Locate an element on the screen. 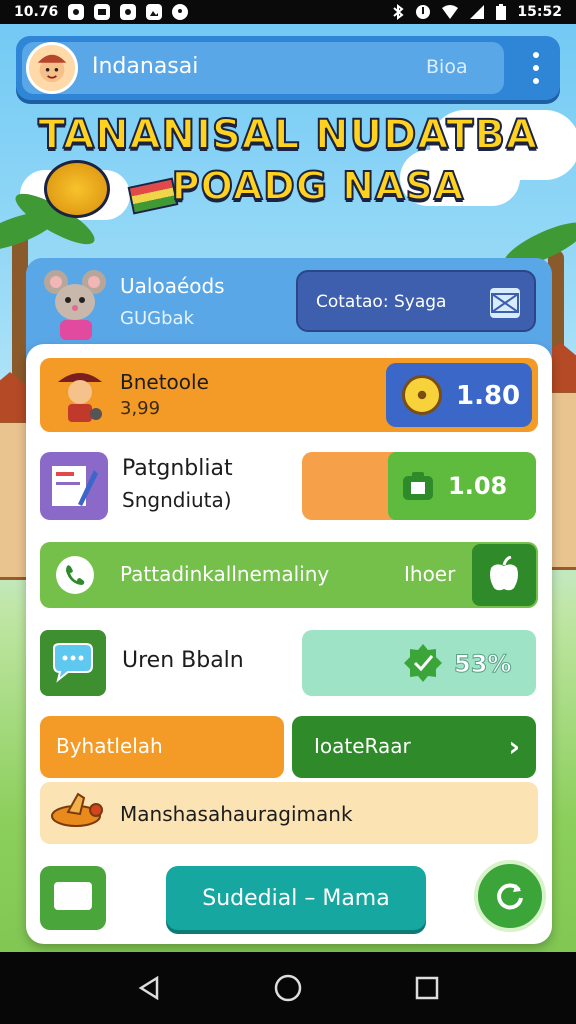 The height and width of the screenshot is (1024, 576). row-value: 1.80 is located at coordinates (488, 396).